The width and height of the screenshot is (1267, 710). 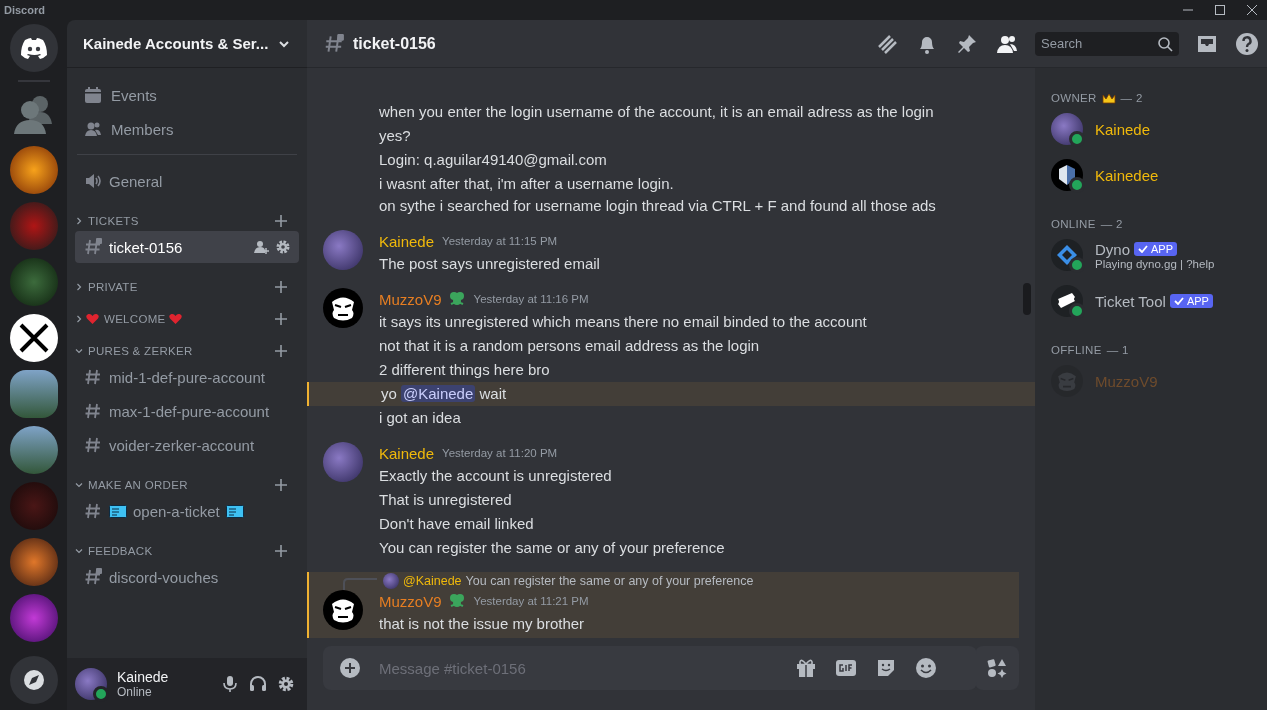 What do you see at coordinates (438, 393) in the screenshot?
I see `user-mention: @Kainede` at bounding box center [438, 393].